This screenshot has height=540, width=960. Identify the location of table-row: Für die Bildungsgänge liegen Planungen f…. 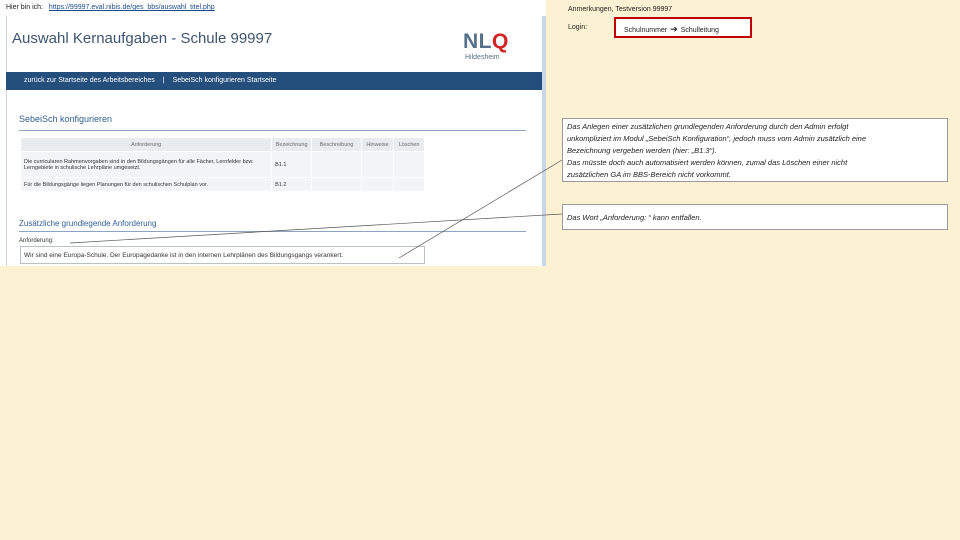
(222, 184).